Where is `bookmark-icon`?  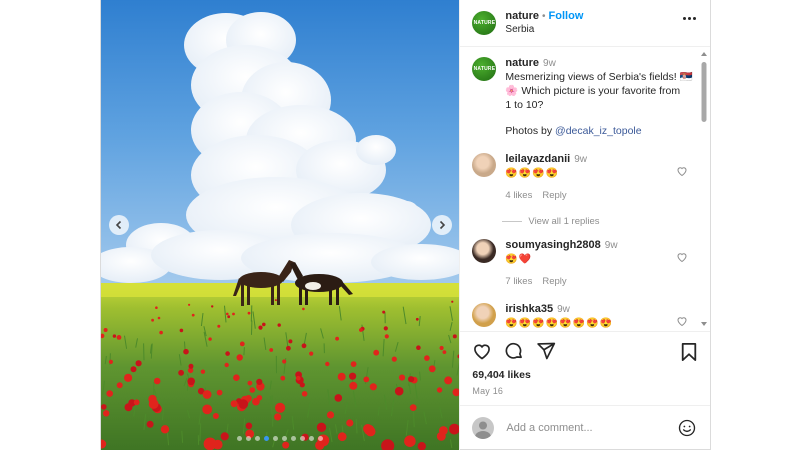
bookmark-icon is located at coordinates (689, 352).